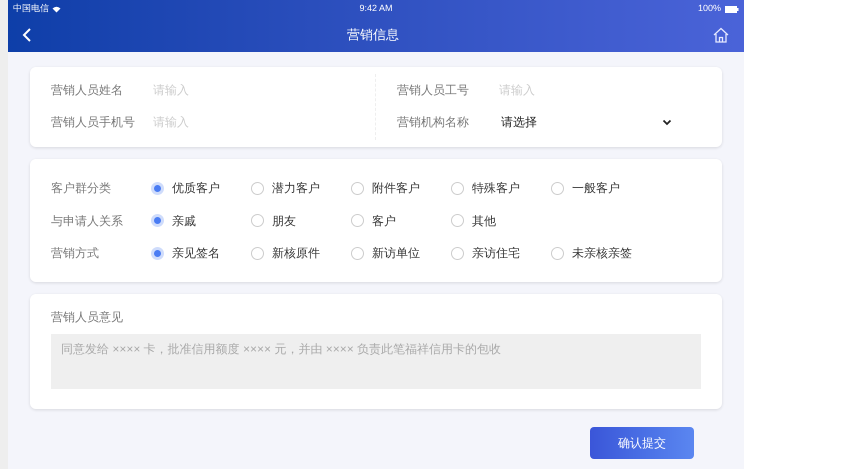  Describe the element at coordinates (401, 253) in the screenshot. I see `radio-option: 新访单位` at that location.